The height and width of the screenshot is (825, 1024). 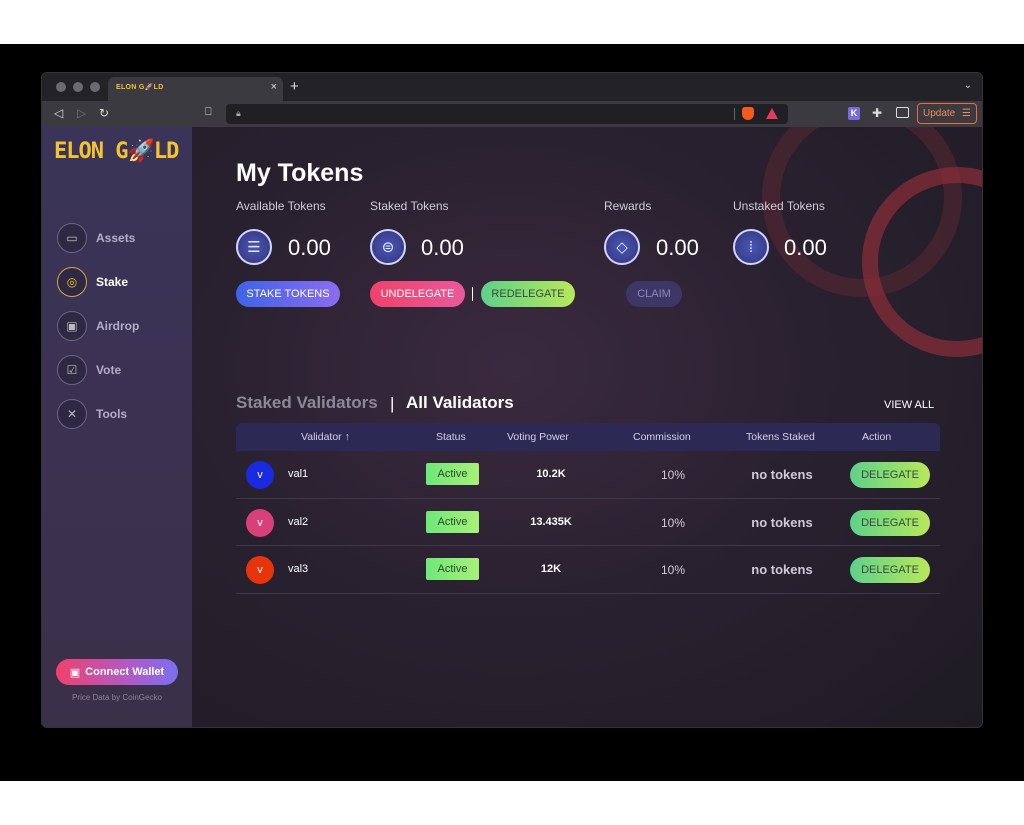 What do you see at coordinates (751, 247) in the screenshot?
I see `unstaked-coin-icon: ⁞` at bounding box center [751, 247].